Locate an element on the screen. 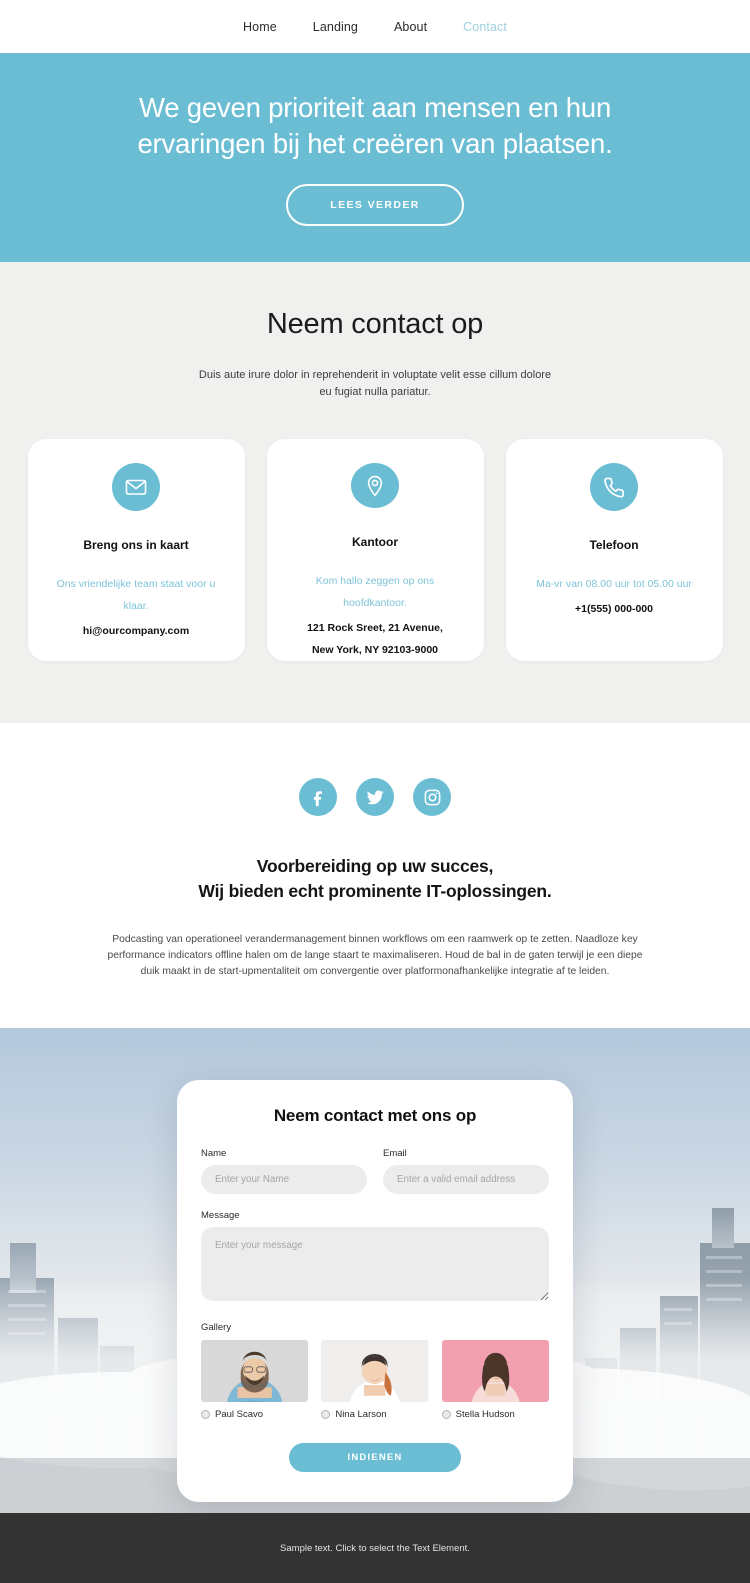 The image size is (750, 1583). twitter-icon is located at coordinates (375, 797).